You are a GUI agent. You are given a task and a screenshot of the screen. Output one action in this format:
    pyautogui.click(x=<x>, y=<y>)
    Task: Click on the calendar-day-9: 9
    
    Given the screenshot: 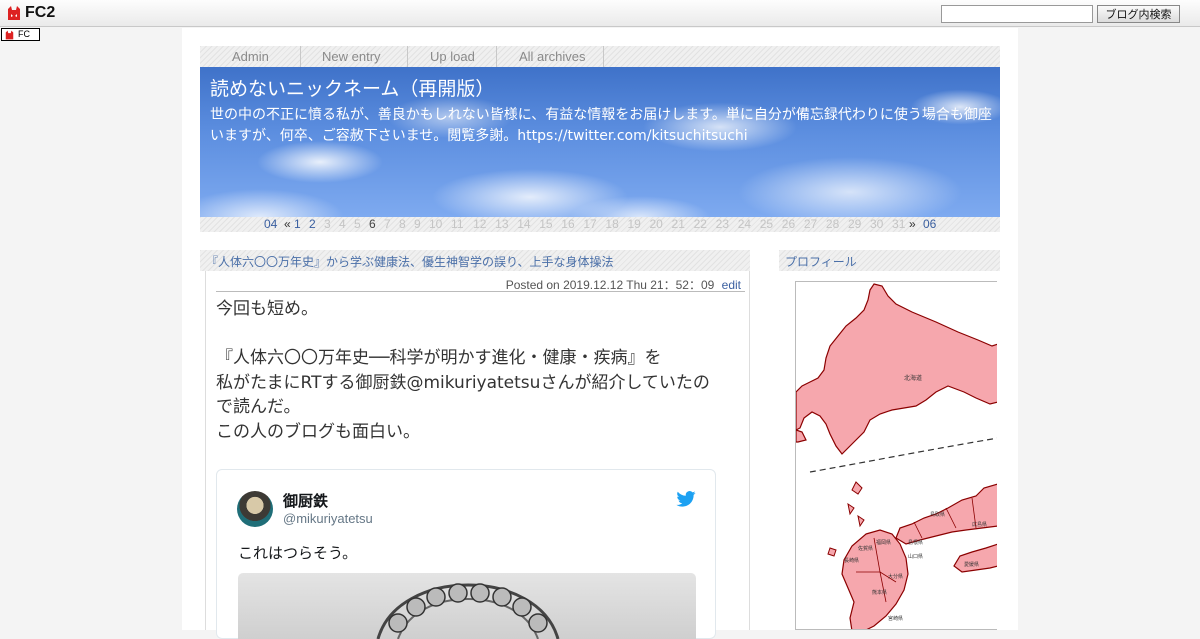 What is the action you would take?
    pyautogui.click(x=417, y=224)
    